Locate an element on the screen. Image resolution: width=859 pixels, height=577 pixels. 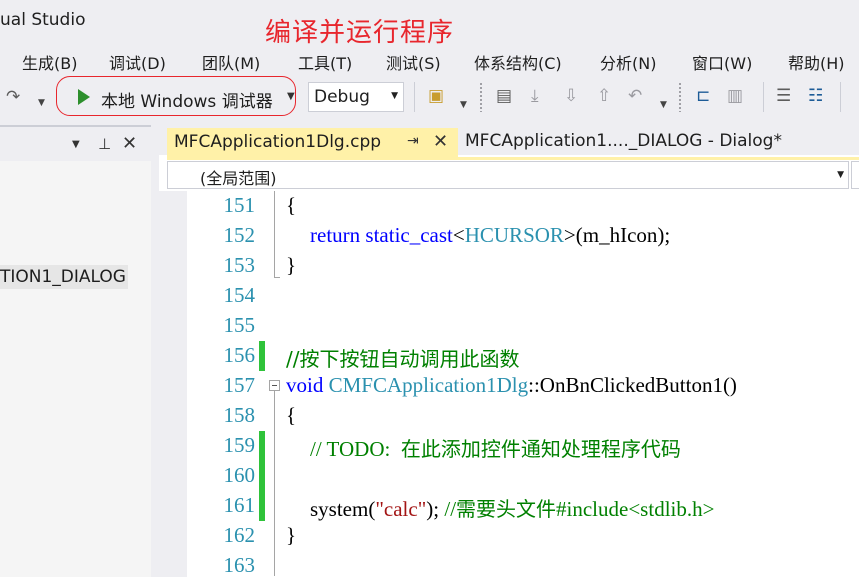
process-icon: ▤ is located at coordinates (504, 96).